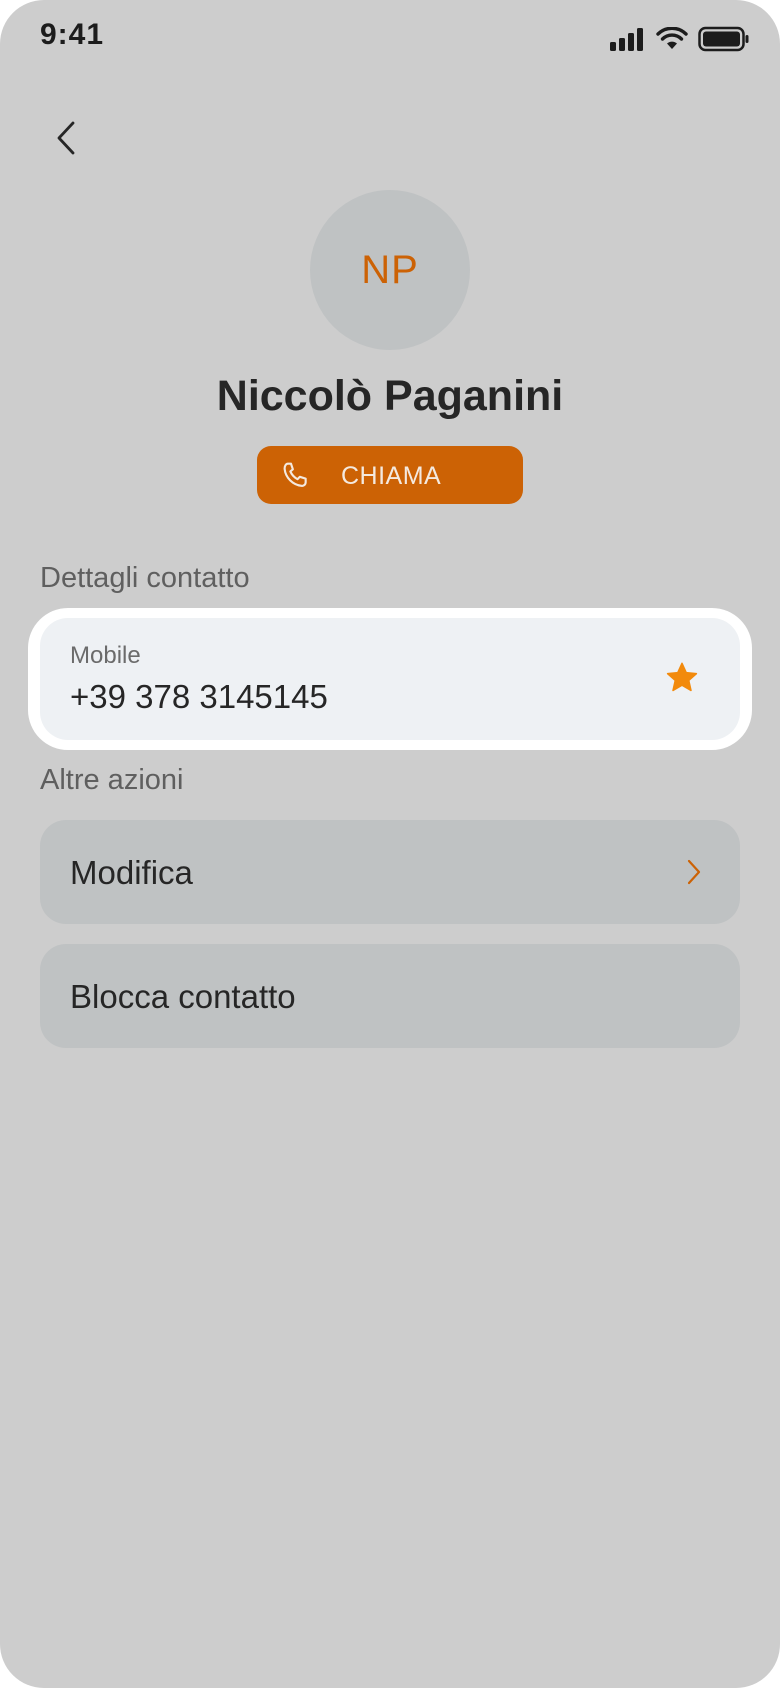  I want to click on call-button-label: CHIAMA, so click(391, 476).